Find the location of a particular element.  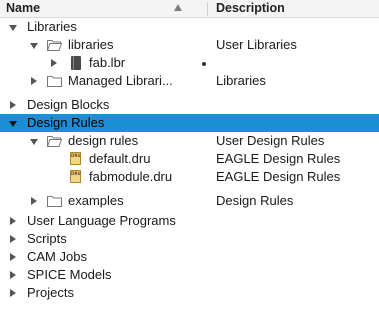

tree-row-design-blocks: Design Blocks is located at coordinates (189, 105).